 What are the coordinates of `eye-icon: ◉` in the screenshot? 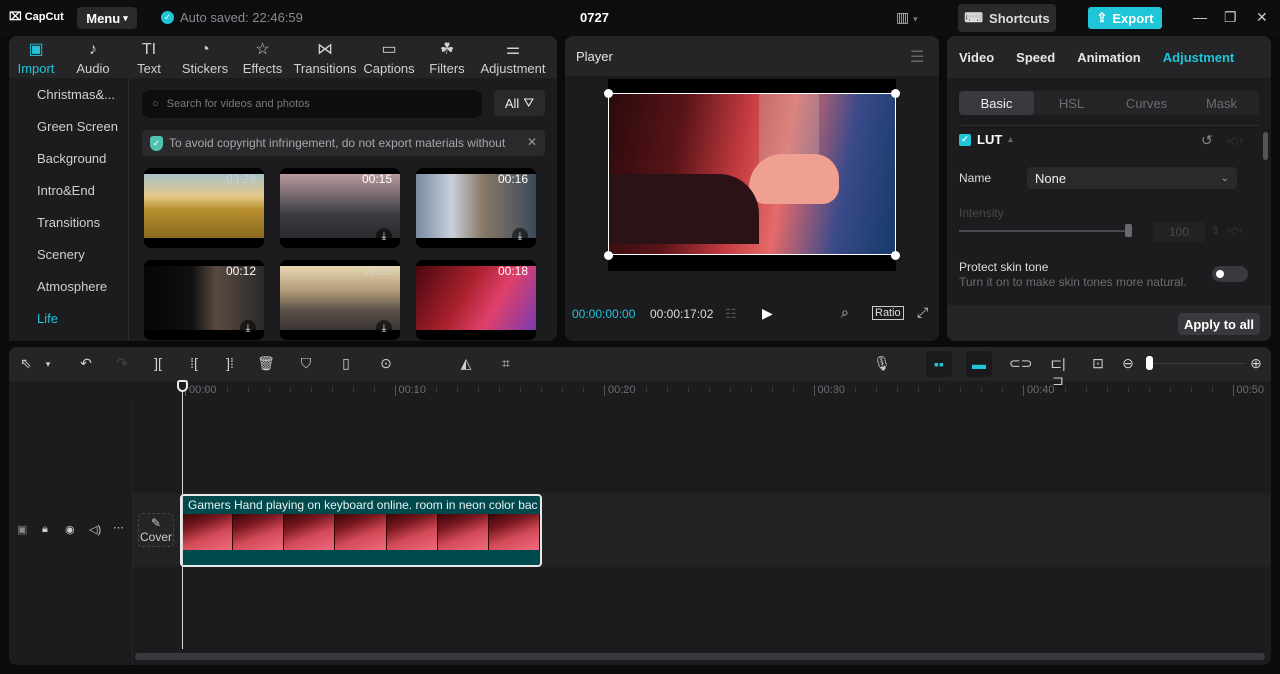 It's located at (70, 529).